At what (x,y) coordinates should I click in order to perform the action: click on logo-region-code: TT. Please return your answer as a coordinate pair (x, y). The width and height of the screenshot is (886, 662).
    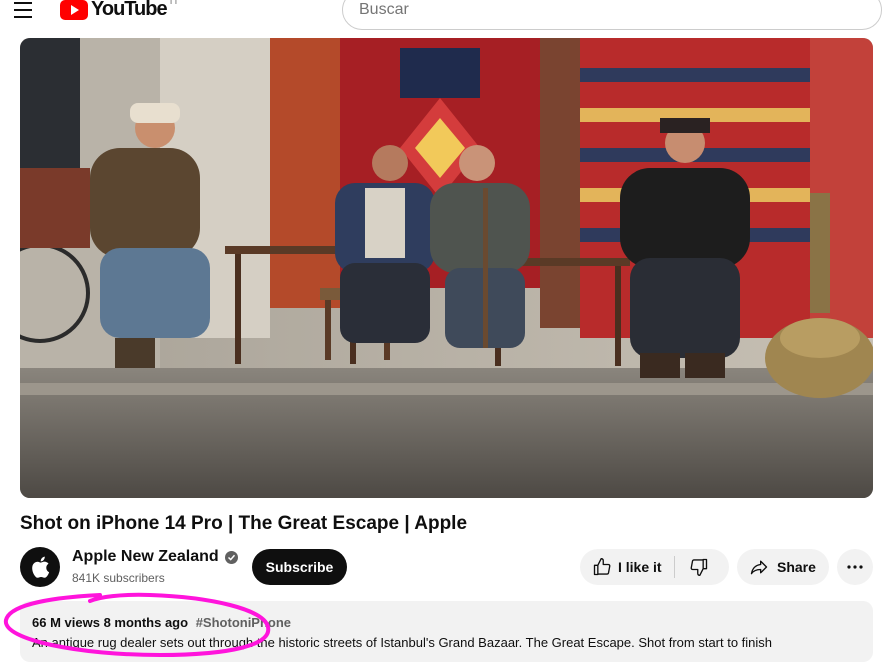
    Looking at the image, I should click on (173, 3).